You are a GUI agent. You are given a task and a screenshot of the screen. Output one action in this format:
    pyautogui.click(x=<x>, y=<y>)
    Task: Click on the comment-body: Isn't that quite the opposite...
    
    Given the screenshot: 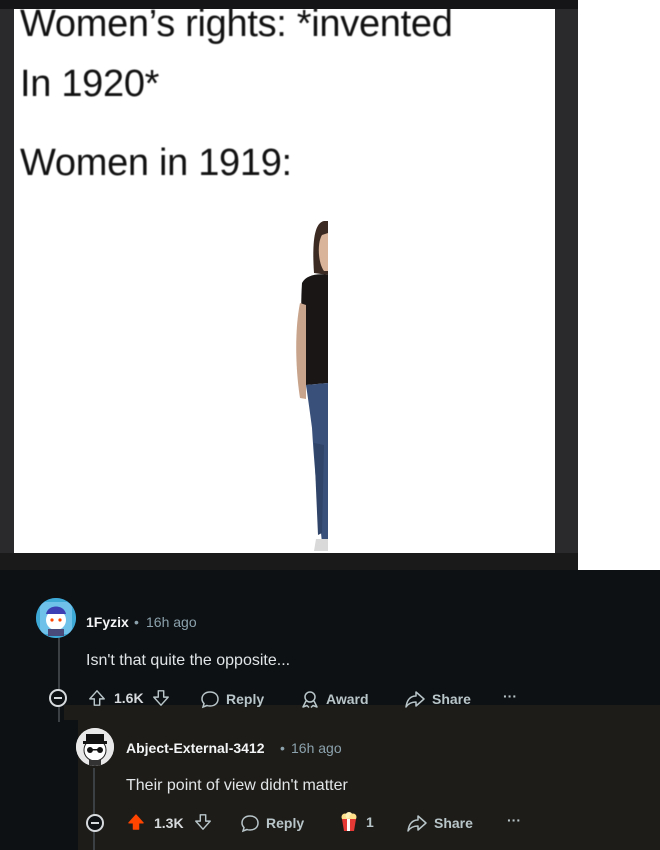 What is the action you would take?
    pyautogui.click(x=188, y=660)
    